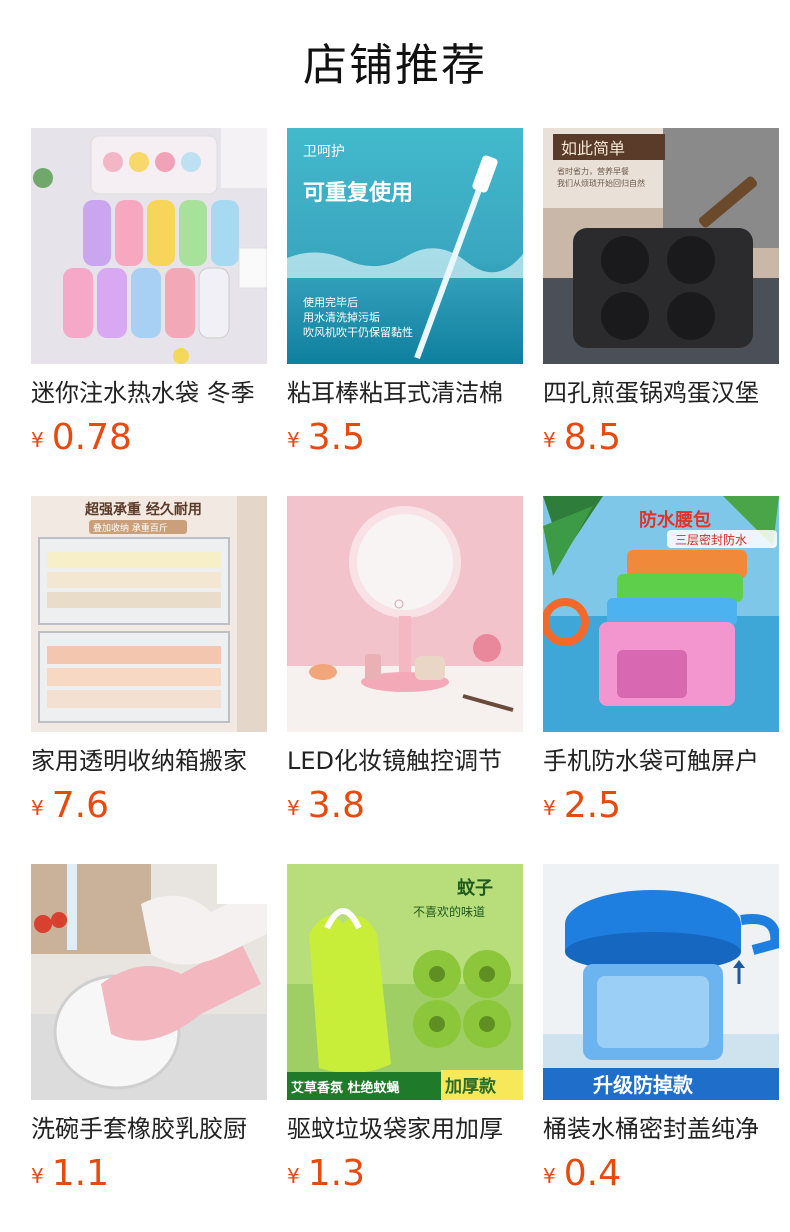 The height and width of the screenshot is (1232, 790). What do you see at coordinates (470, 1086) in the screenshot?
I see `thick-badge: 加厚款` at bounding box center [470, 1086].